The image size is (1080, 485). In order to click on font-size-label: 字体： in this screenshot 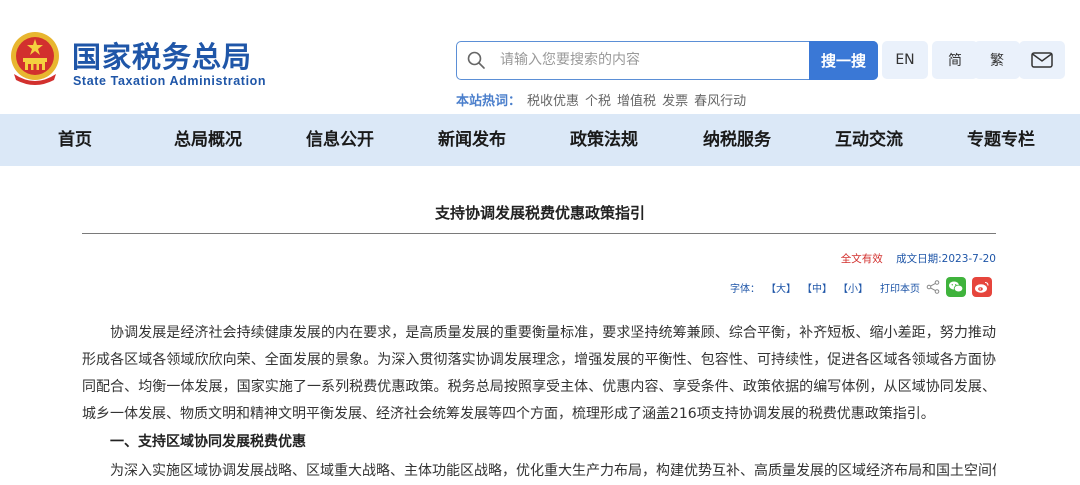, I will do `click(745, 289)`.